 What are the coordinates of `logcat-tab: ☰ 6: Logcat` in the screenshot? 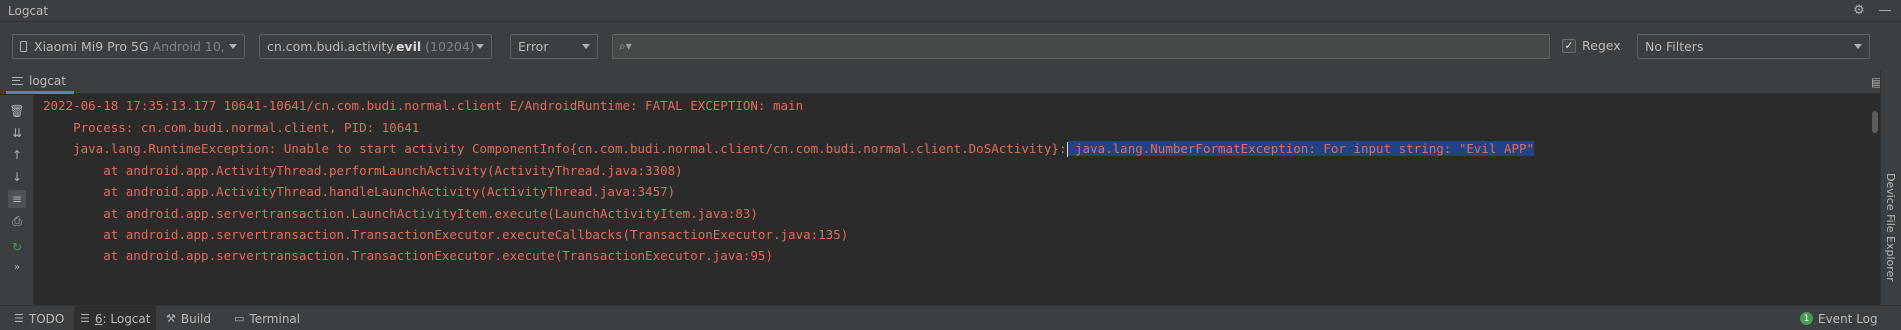 It's located at (115, 318).